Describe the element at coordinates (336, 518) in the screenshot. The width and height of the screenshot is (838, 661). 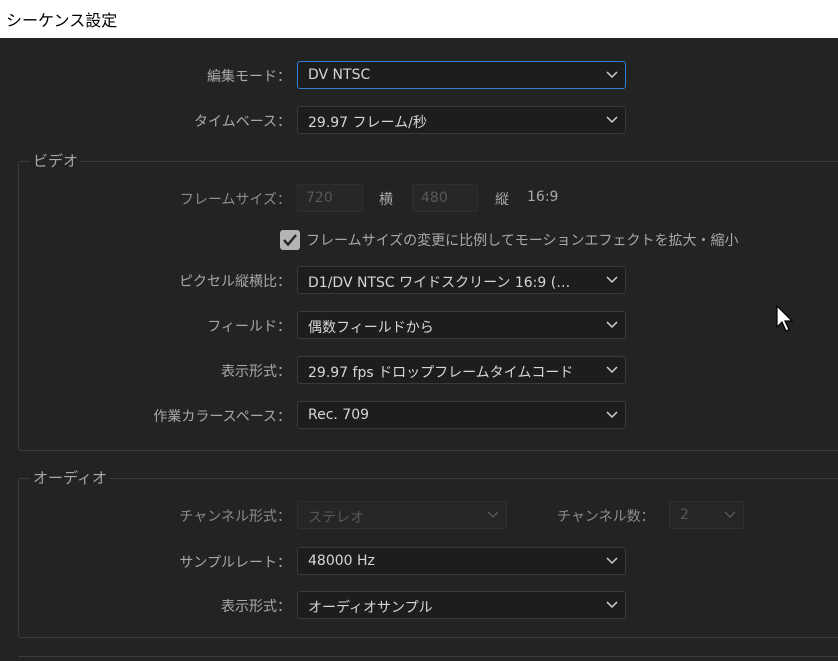
I see `channel-format-value: ステレオ` at that location.